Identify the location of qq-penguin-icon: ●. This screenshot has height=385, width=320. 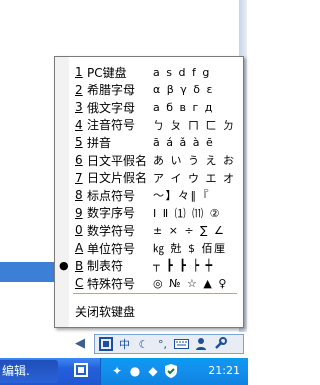
(135, 371).